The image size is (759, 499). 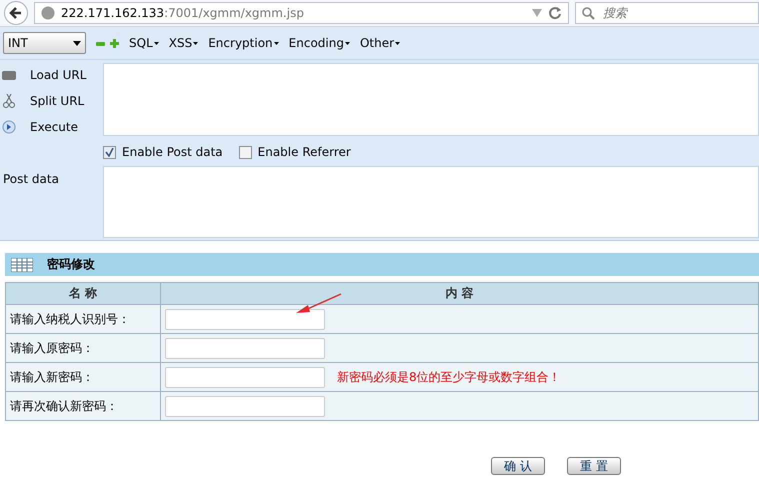 What do you see at coordinates (50, 127) in the screenshot?
I see `action-button: Execute` at bounding box center [50, 127].